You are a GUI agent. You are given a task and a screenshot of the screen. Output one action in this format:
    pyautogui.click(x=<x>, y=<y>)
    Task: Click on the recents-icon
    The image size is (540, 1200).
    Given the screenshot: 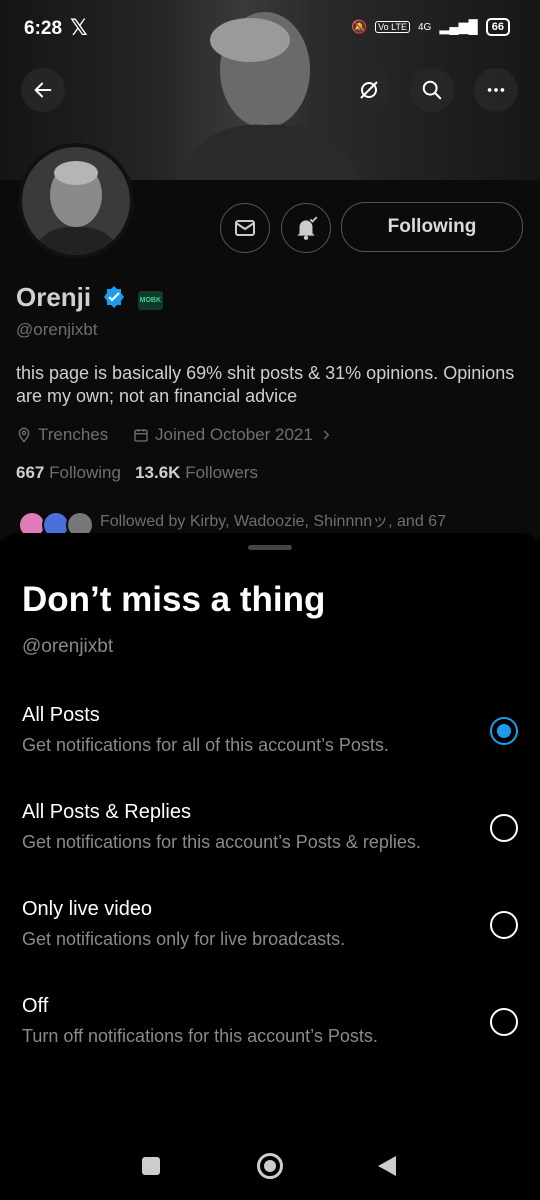 What is the action you would take?
    pyautogui.click(x=151, y=1166)
    